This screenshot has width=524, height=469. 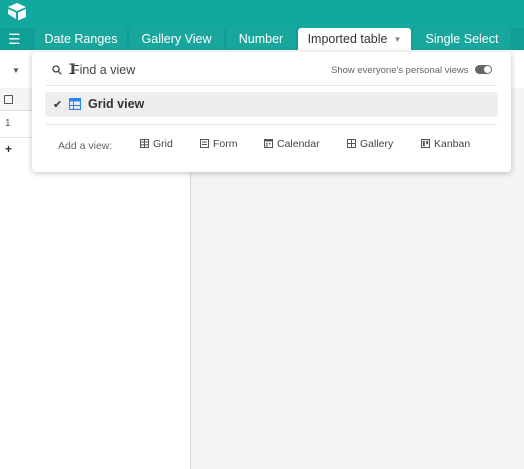 I want to click on view-item-grid-view: ✔ Grid view, so click(x=271, y=104).